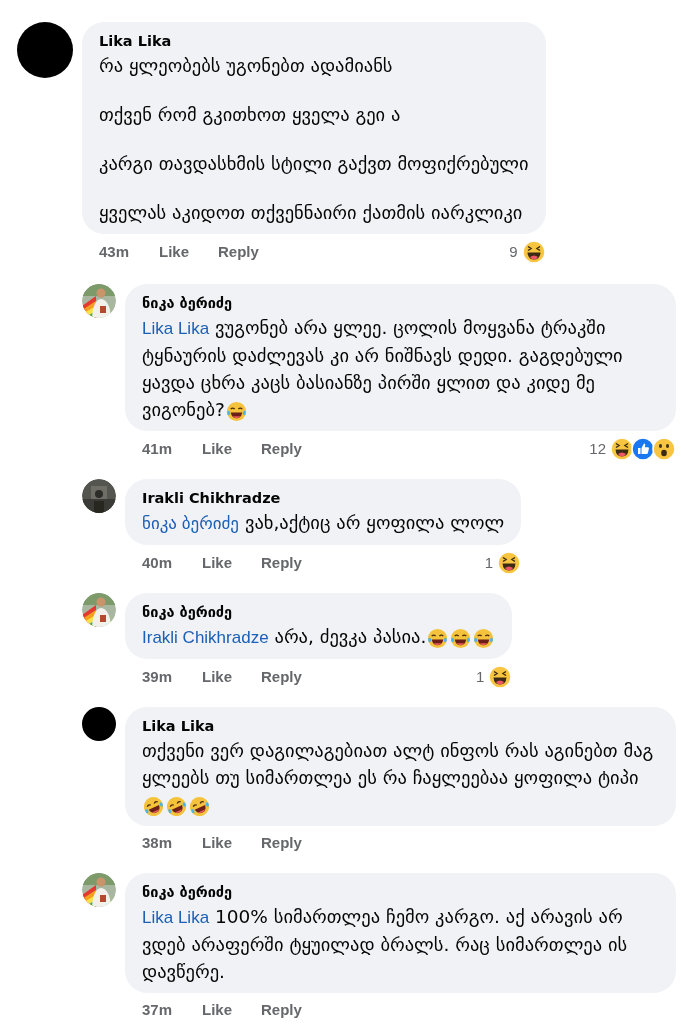 The height and width of the screenshot is (1024, 692). Describe the element at coordinates (314, 164) in the screenshot. I see `comment-text: კარგი თავდასხმის სტილი გაქვთ მოფიქრებული` at that location.